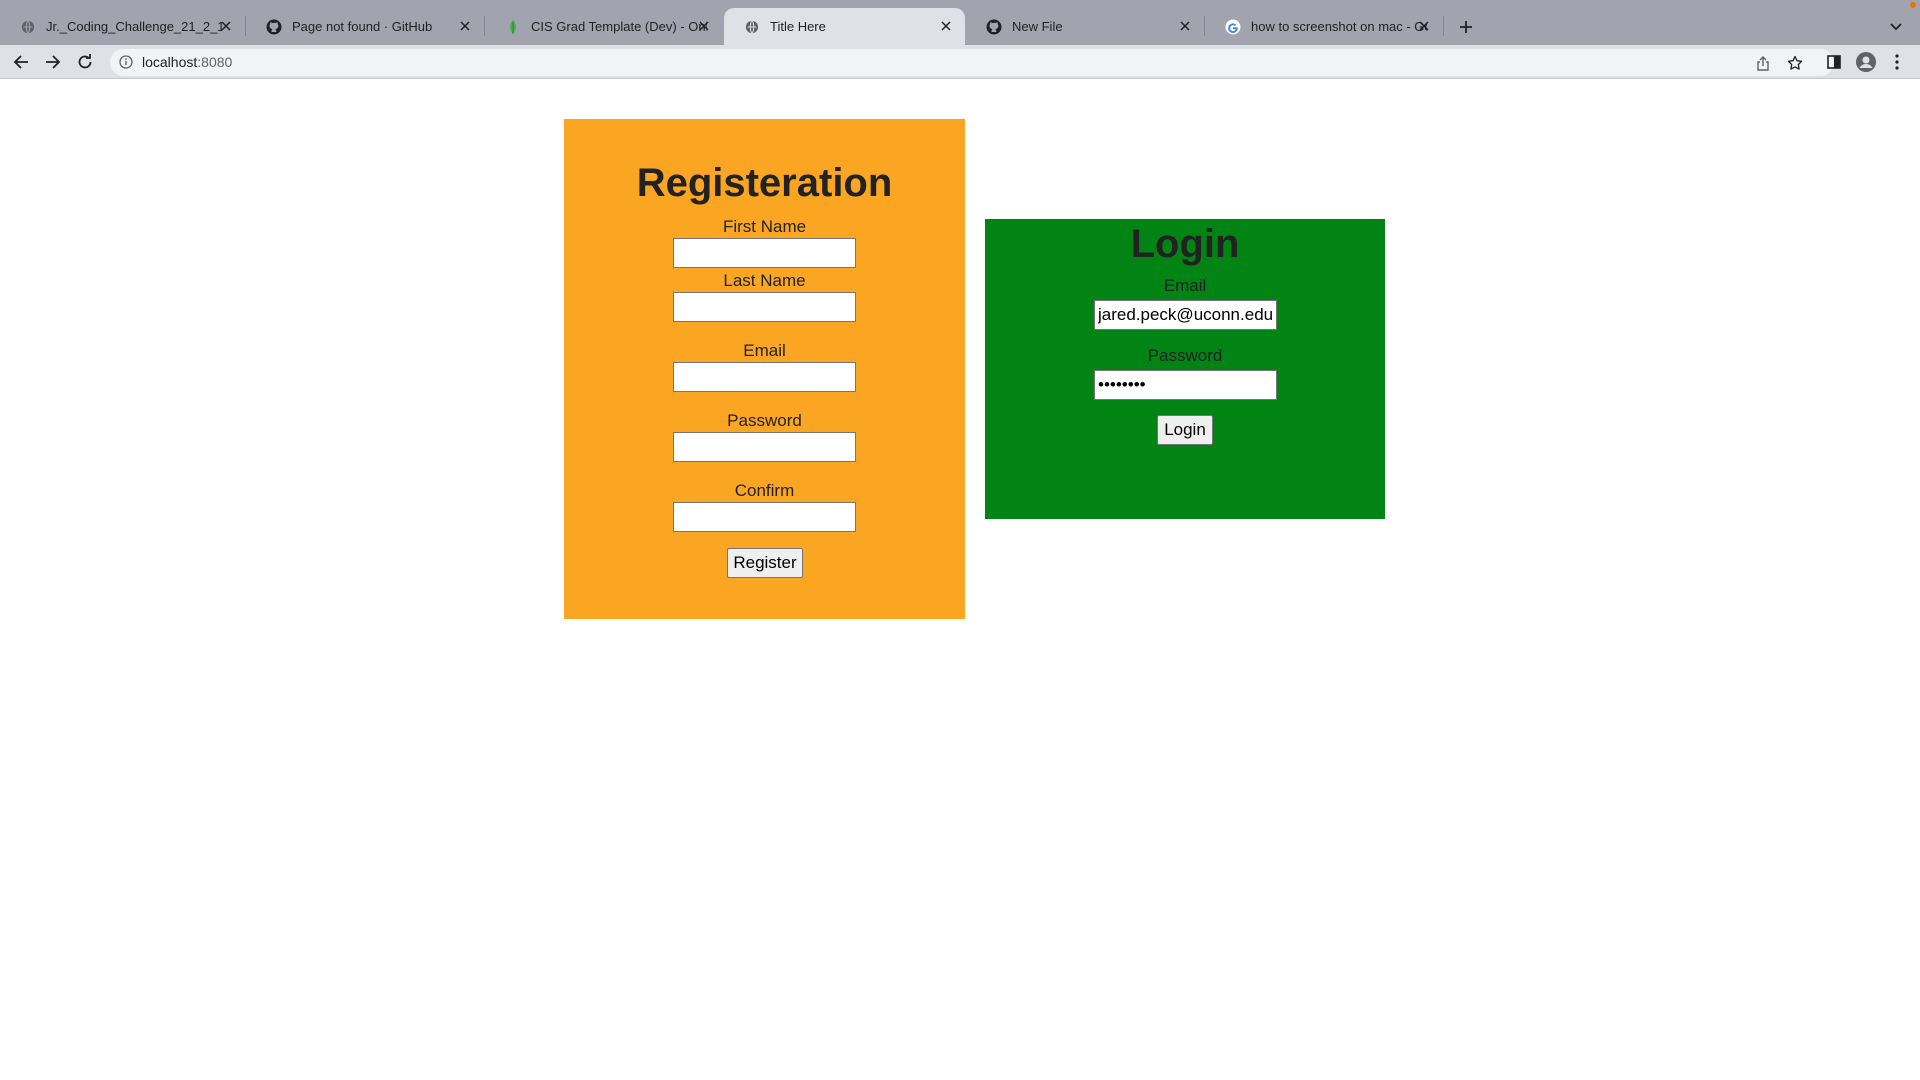 This screenshot has height=1080, width=1920. Describe the element at coordinates (1913, 5) in the screenshot. I see `notification-dot` at that location.